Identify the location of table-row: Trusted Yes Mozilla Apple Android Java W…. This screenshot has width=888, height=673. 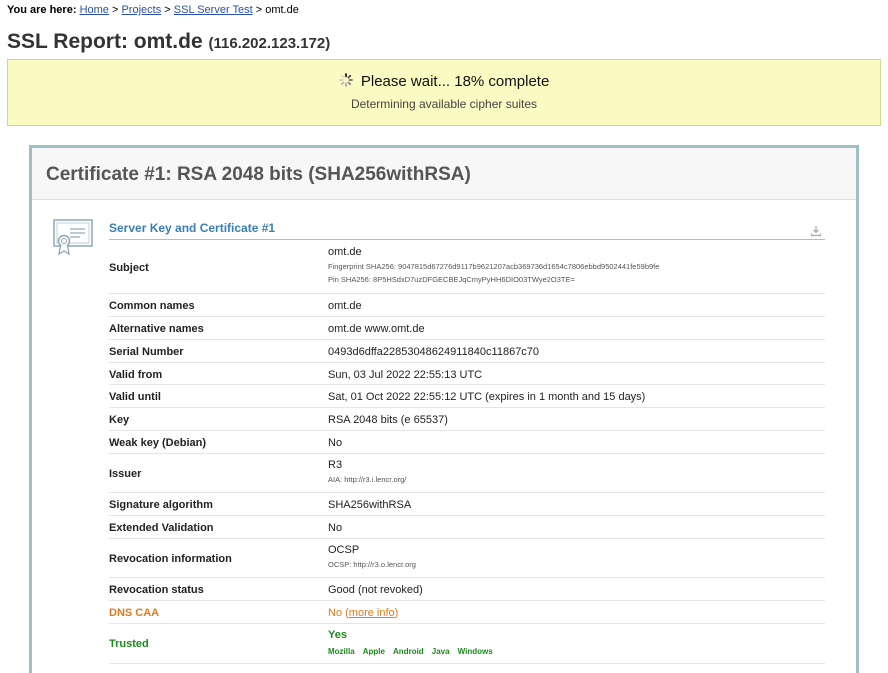
(467, 644).